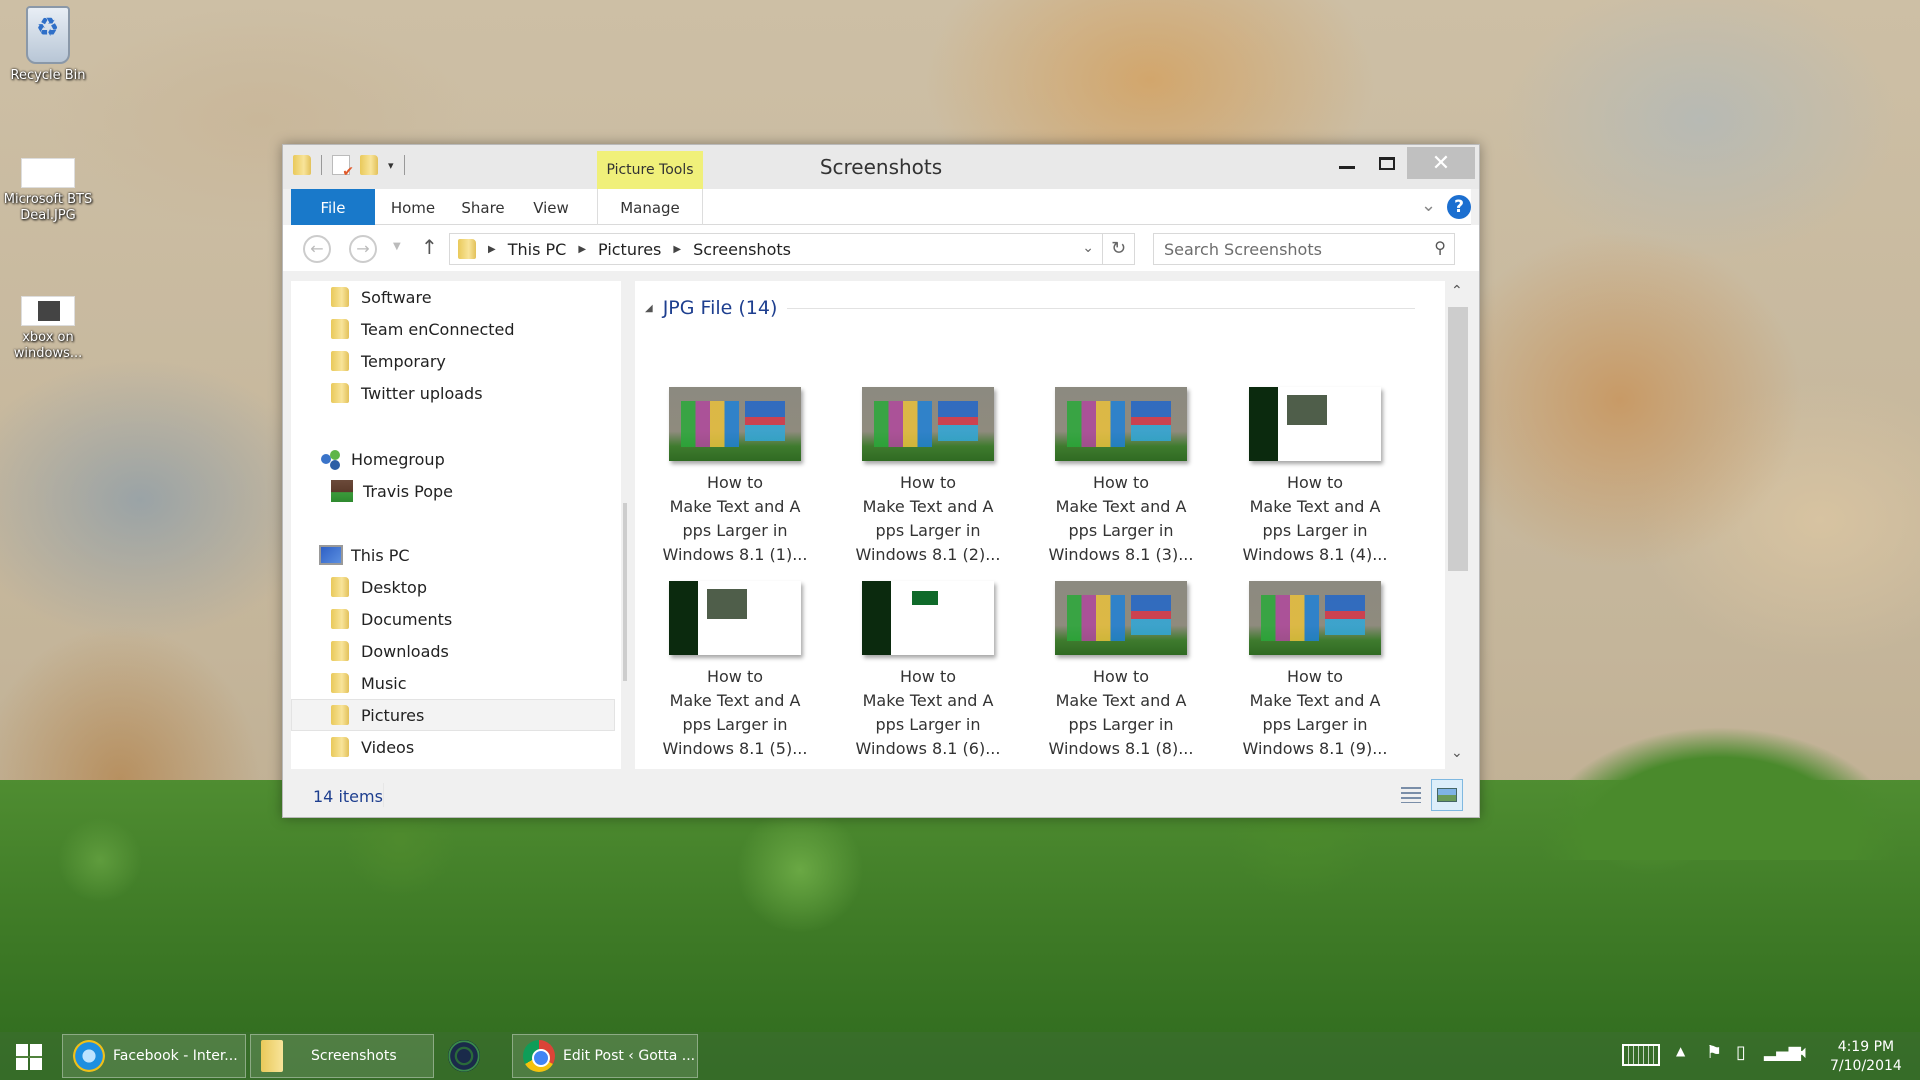 Image resolution: width=1920 pixels, height=1080 pixels. Describe the element at coordinates (1459, 207) in the screenshot. I see `help-icon: ?` at that location.